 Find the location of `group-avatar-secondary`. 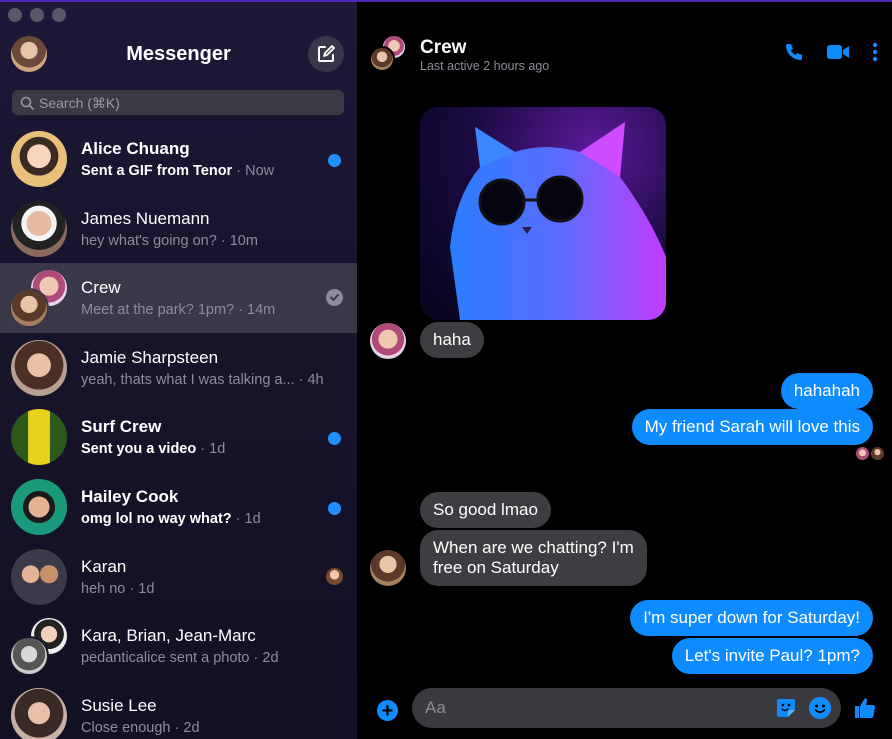

group-avatar-secondary is located at coordinates (382, 59).